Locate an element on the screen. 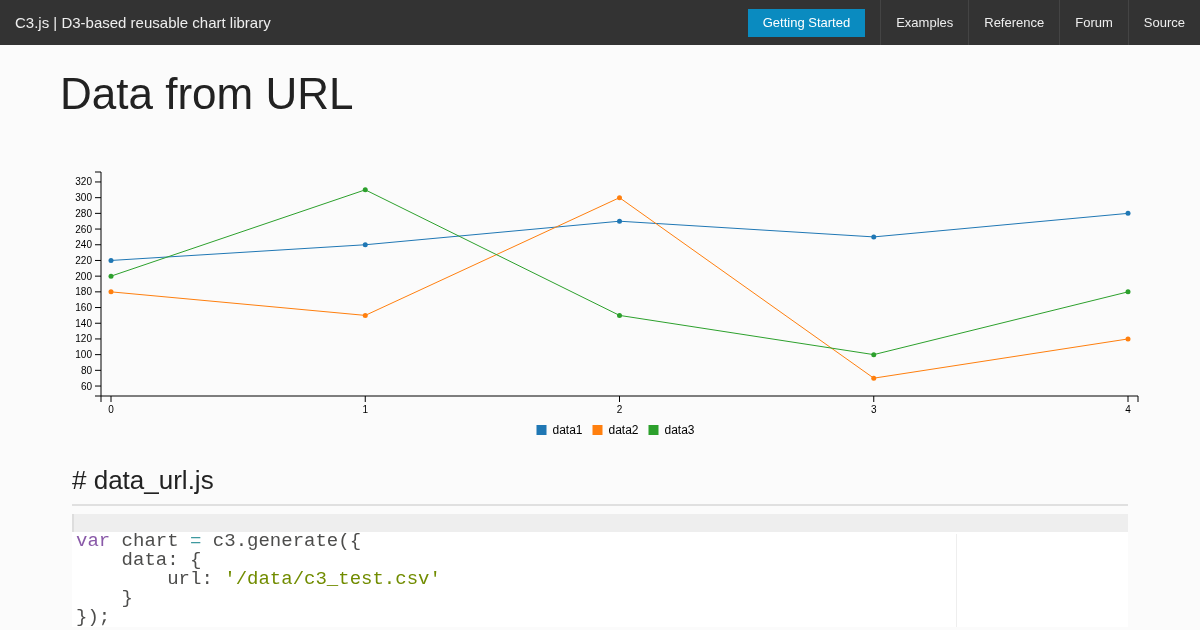 The height and width of the screenshot is (630, 1200). y-tick-label: 60 is located at coordinates (86, 386).